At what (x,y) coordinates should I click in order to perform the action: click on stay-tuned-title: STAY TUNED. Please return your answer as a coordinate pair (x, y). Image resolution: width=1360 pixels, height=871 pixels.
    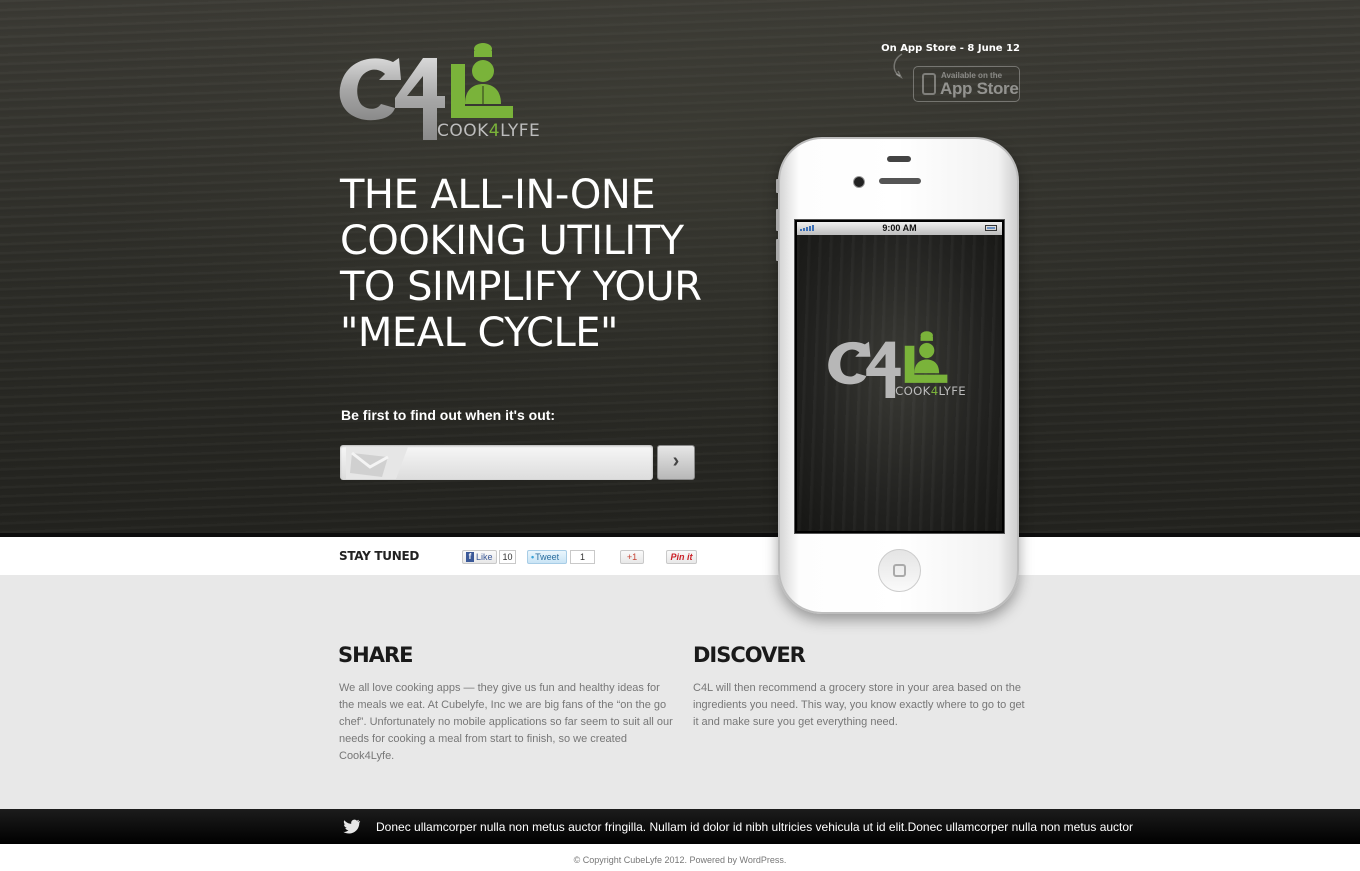
    Looking at the image, I should click on (379, 556).